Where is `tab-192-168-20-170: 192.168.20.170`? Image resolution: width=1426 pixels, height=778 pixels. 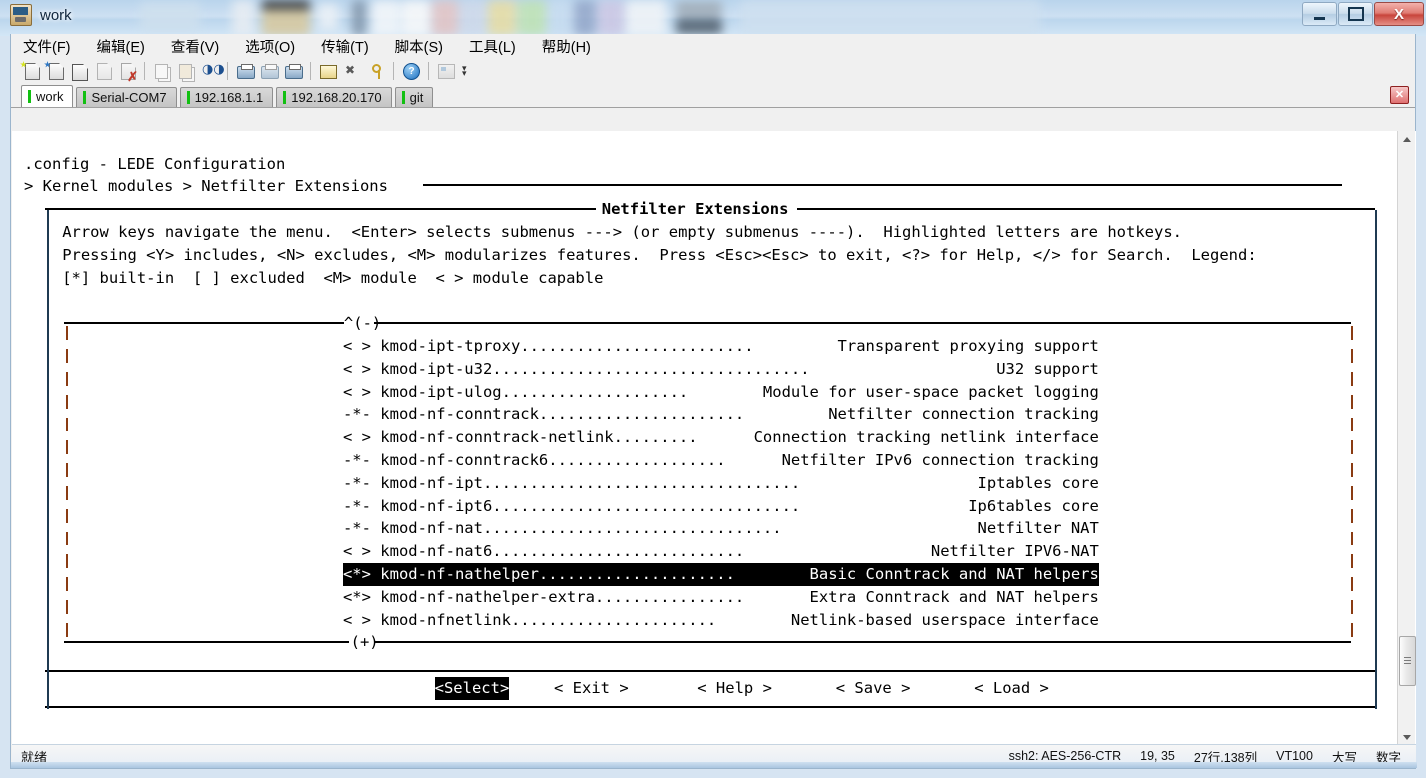 tab-192-168-20-170: 192.168.20.170 is located at coordinates (334, 97).